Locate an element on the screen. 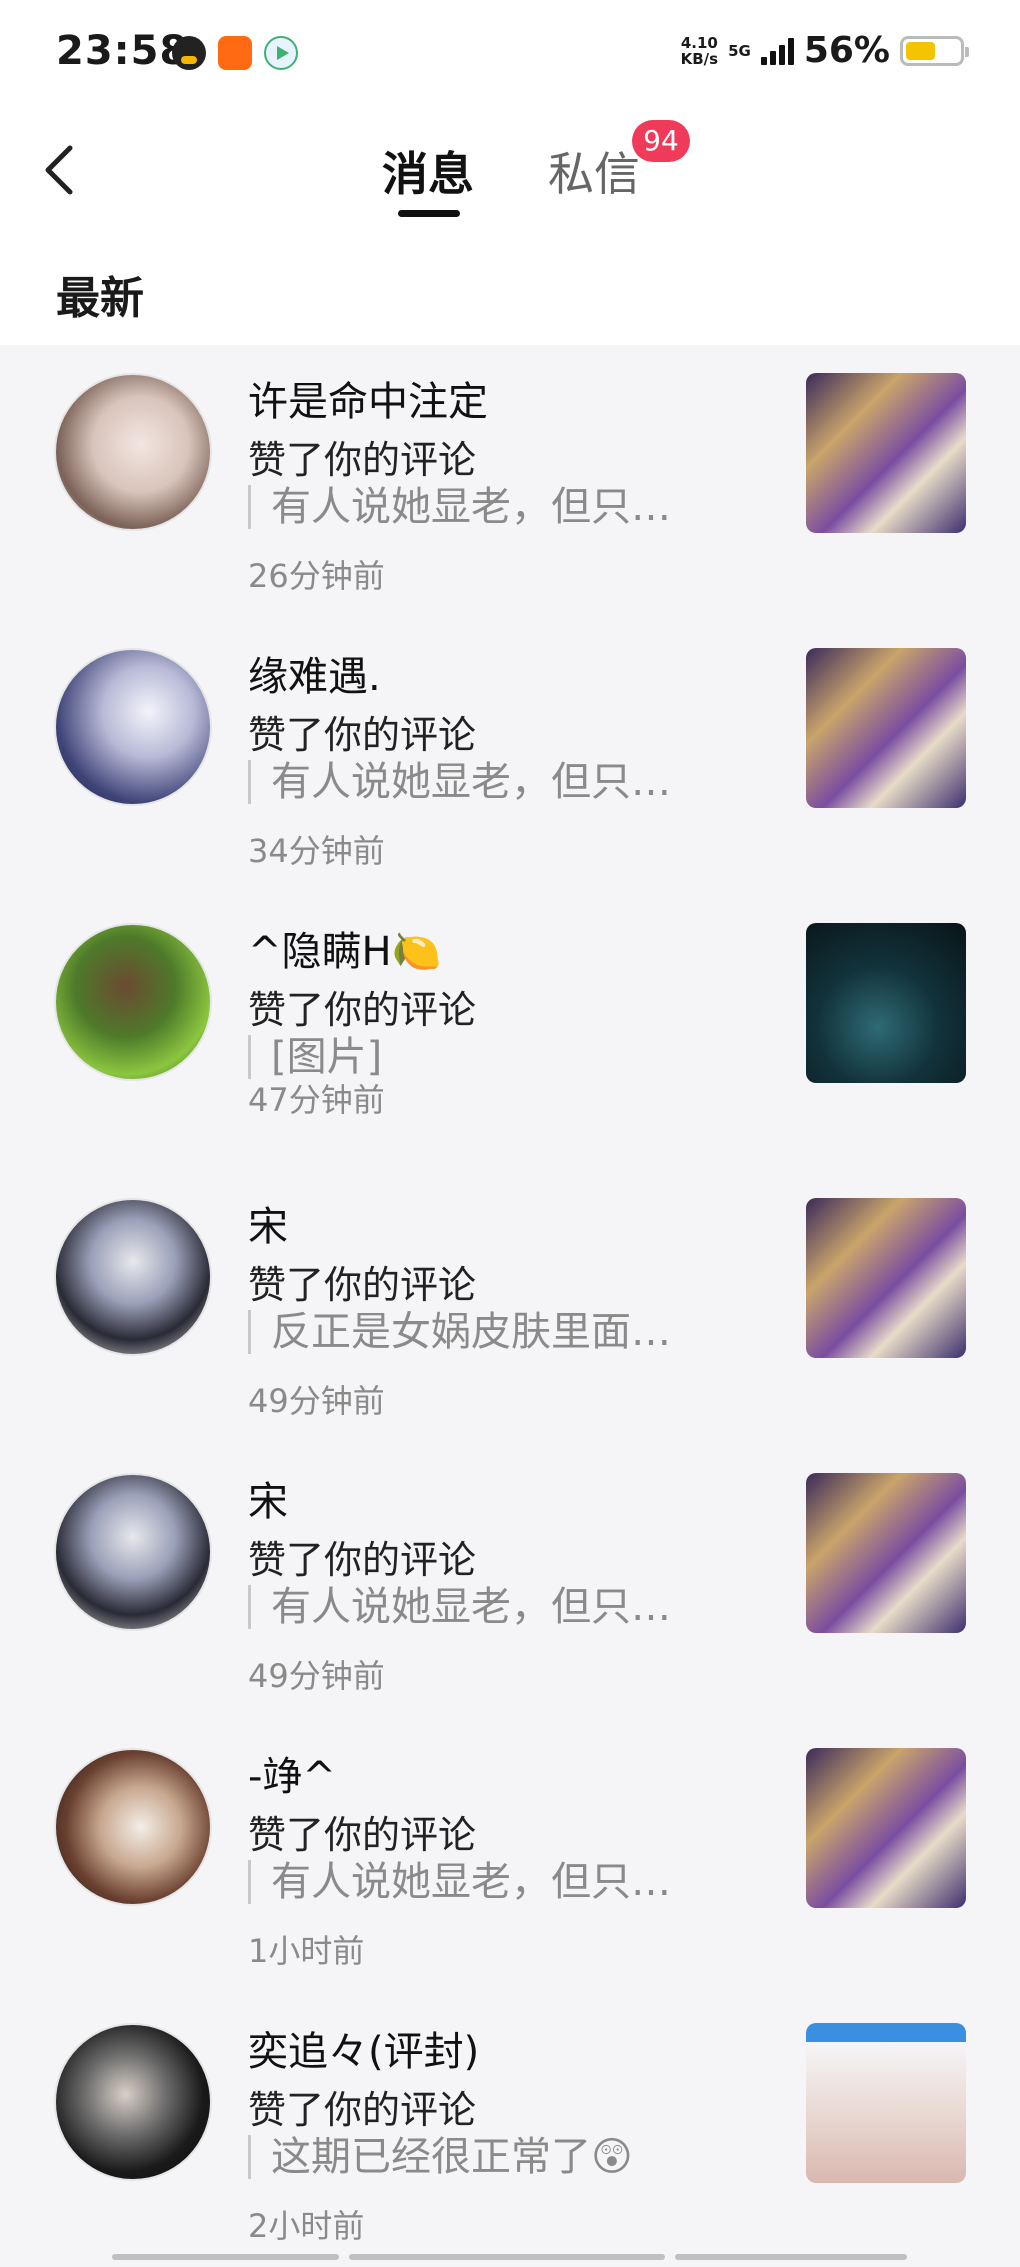 The height and width of the screenshot is (2267, 1020). back-arrow-icon is located at coordinates (61, 170).